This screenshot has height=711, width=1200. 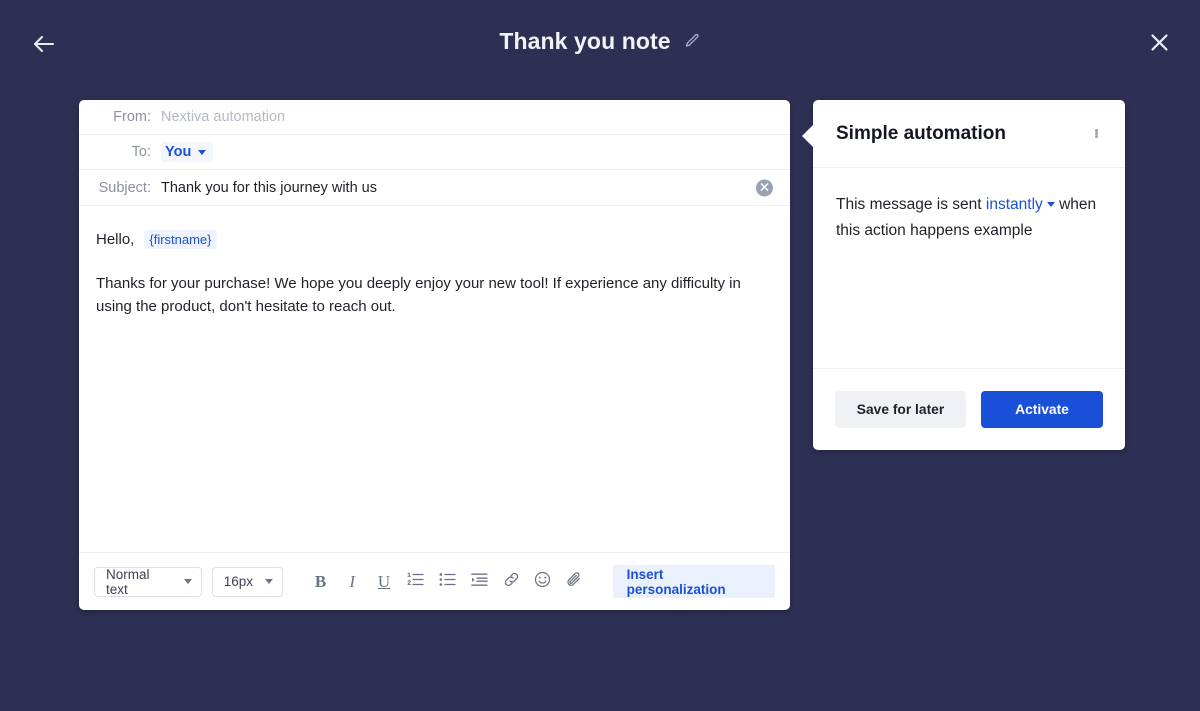 I want to click on italic-button: I, so click(x=352, y=582).